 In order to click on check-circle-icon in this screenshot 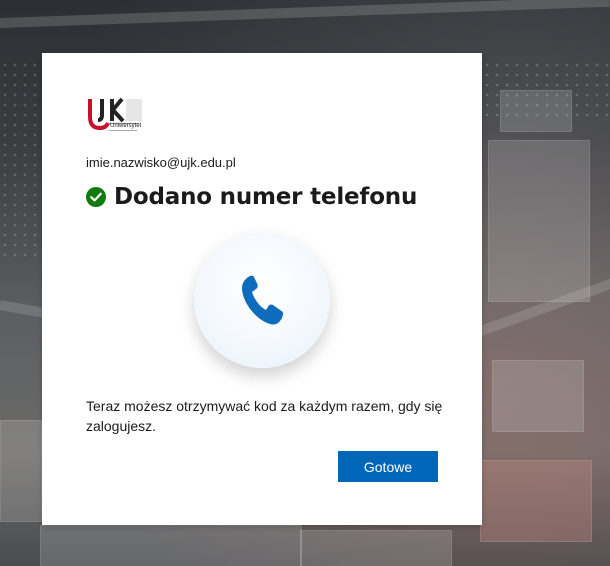, I will do `click(96, 197)`.